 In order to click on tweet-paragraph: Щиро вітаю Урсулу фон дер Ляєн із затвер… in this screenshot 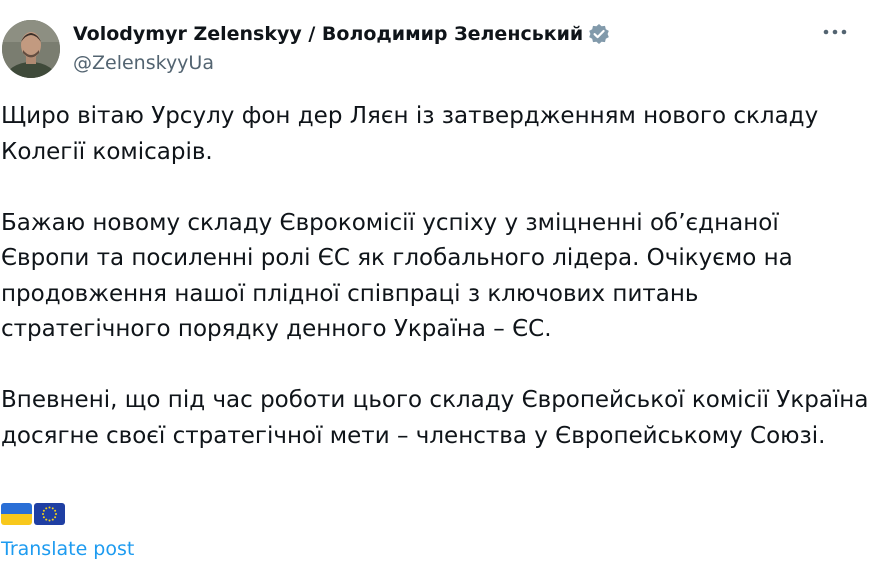, I will do `click(410, 134)`.